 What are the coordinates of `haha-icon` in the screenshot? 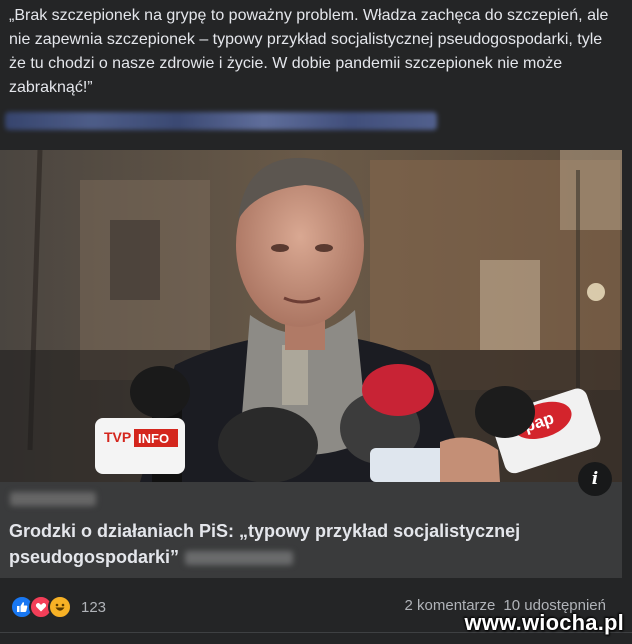 It's located at (60, 607).